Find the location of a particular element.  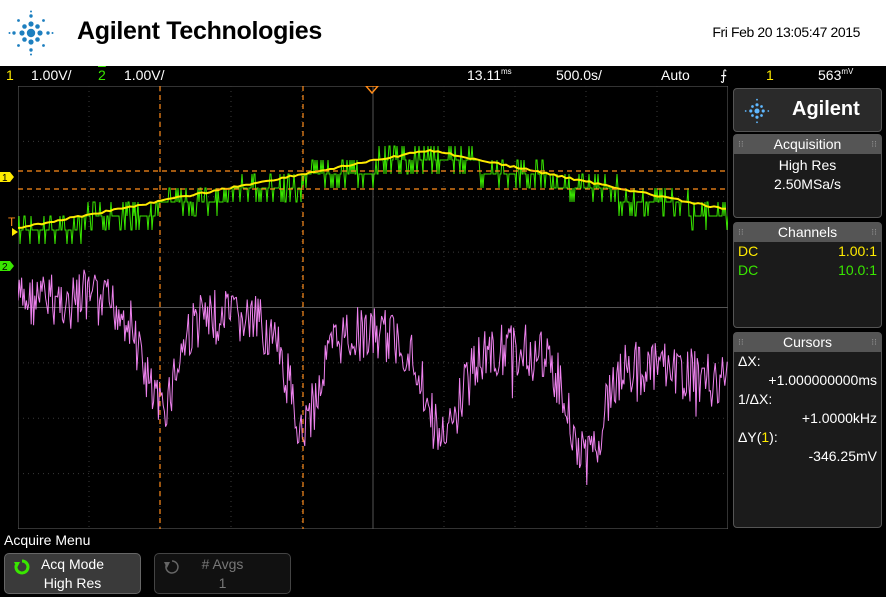

channel-2-coupling: DC is located at coordinates (748, 270).